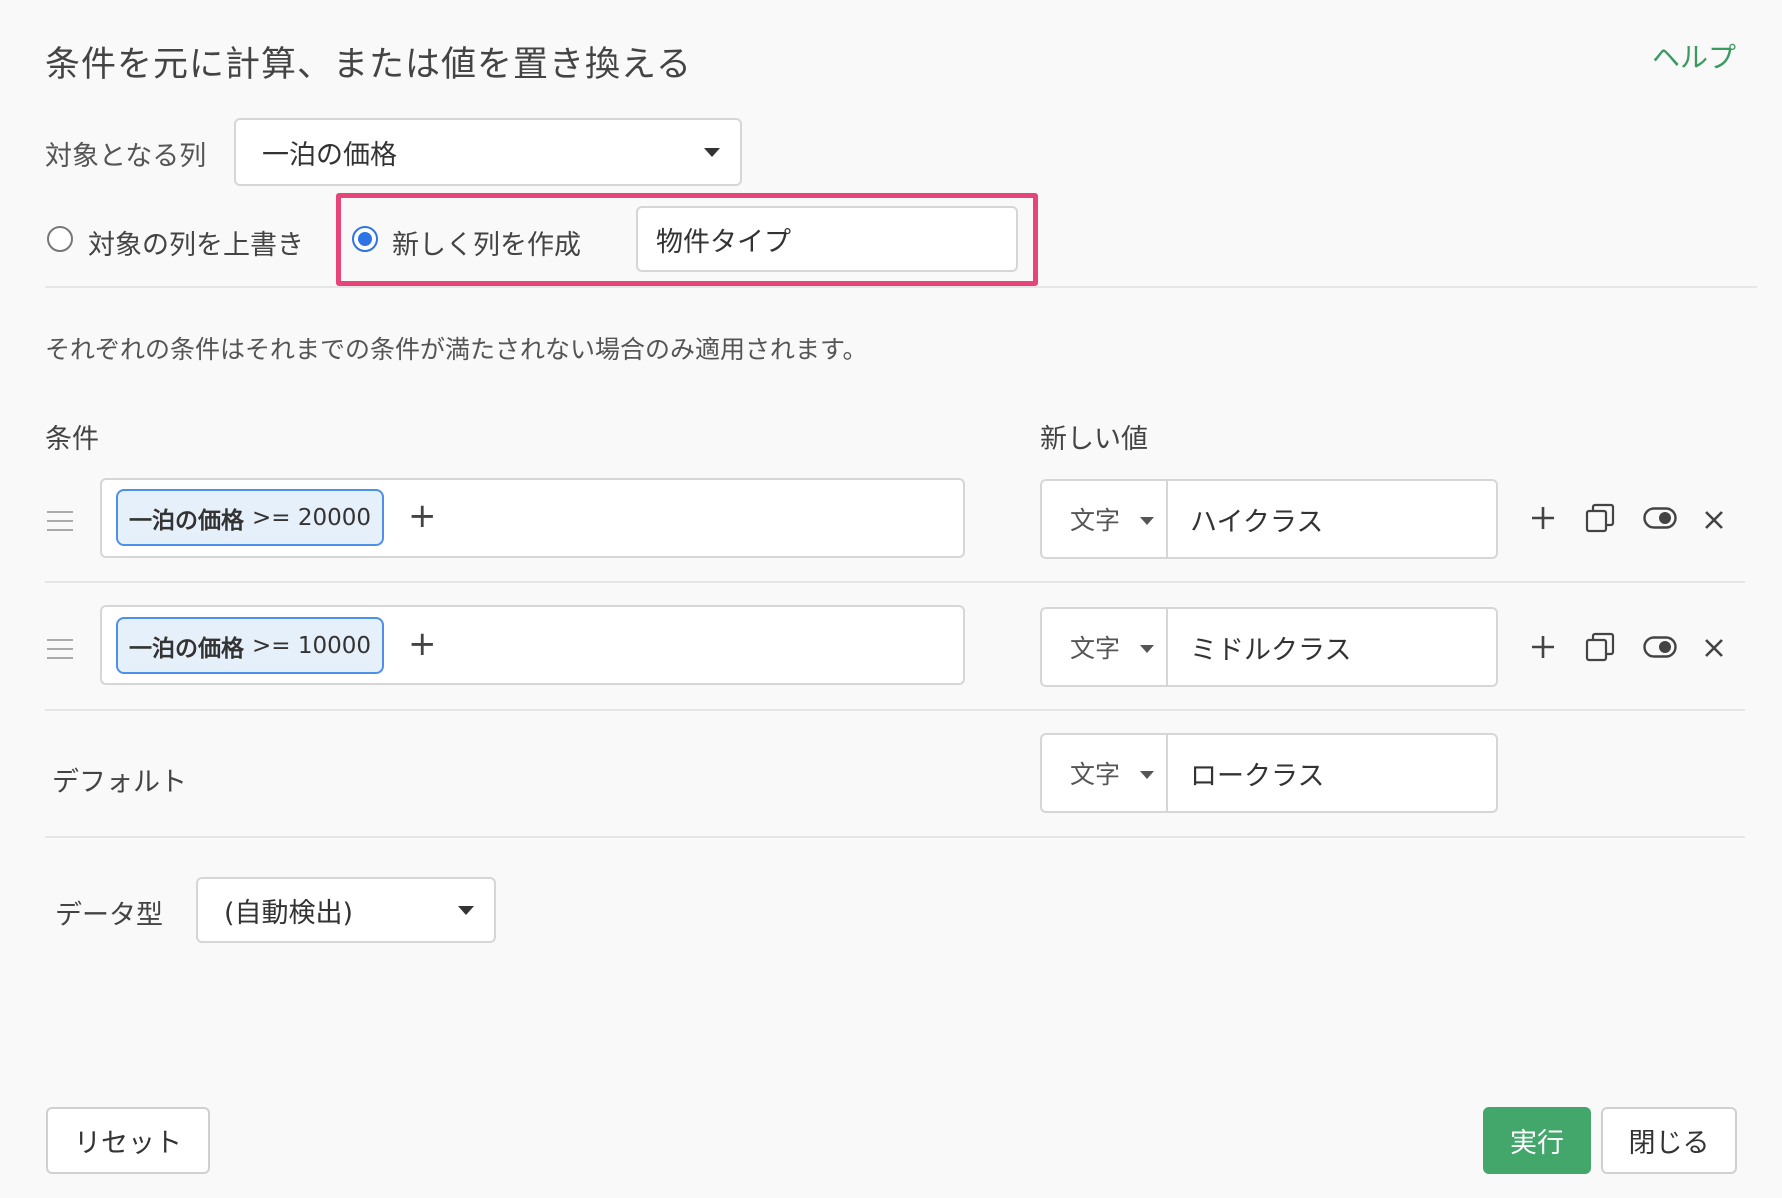 This screenshot has width=1782, height=1198. Describe the element at coordinates (126, 156) in the screenshot. I see `target-column-label: 対象となる列` at that location.